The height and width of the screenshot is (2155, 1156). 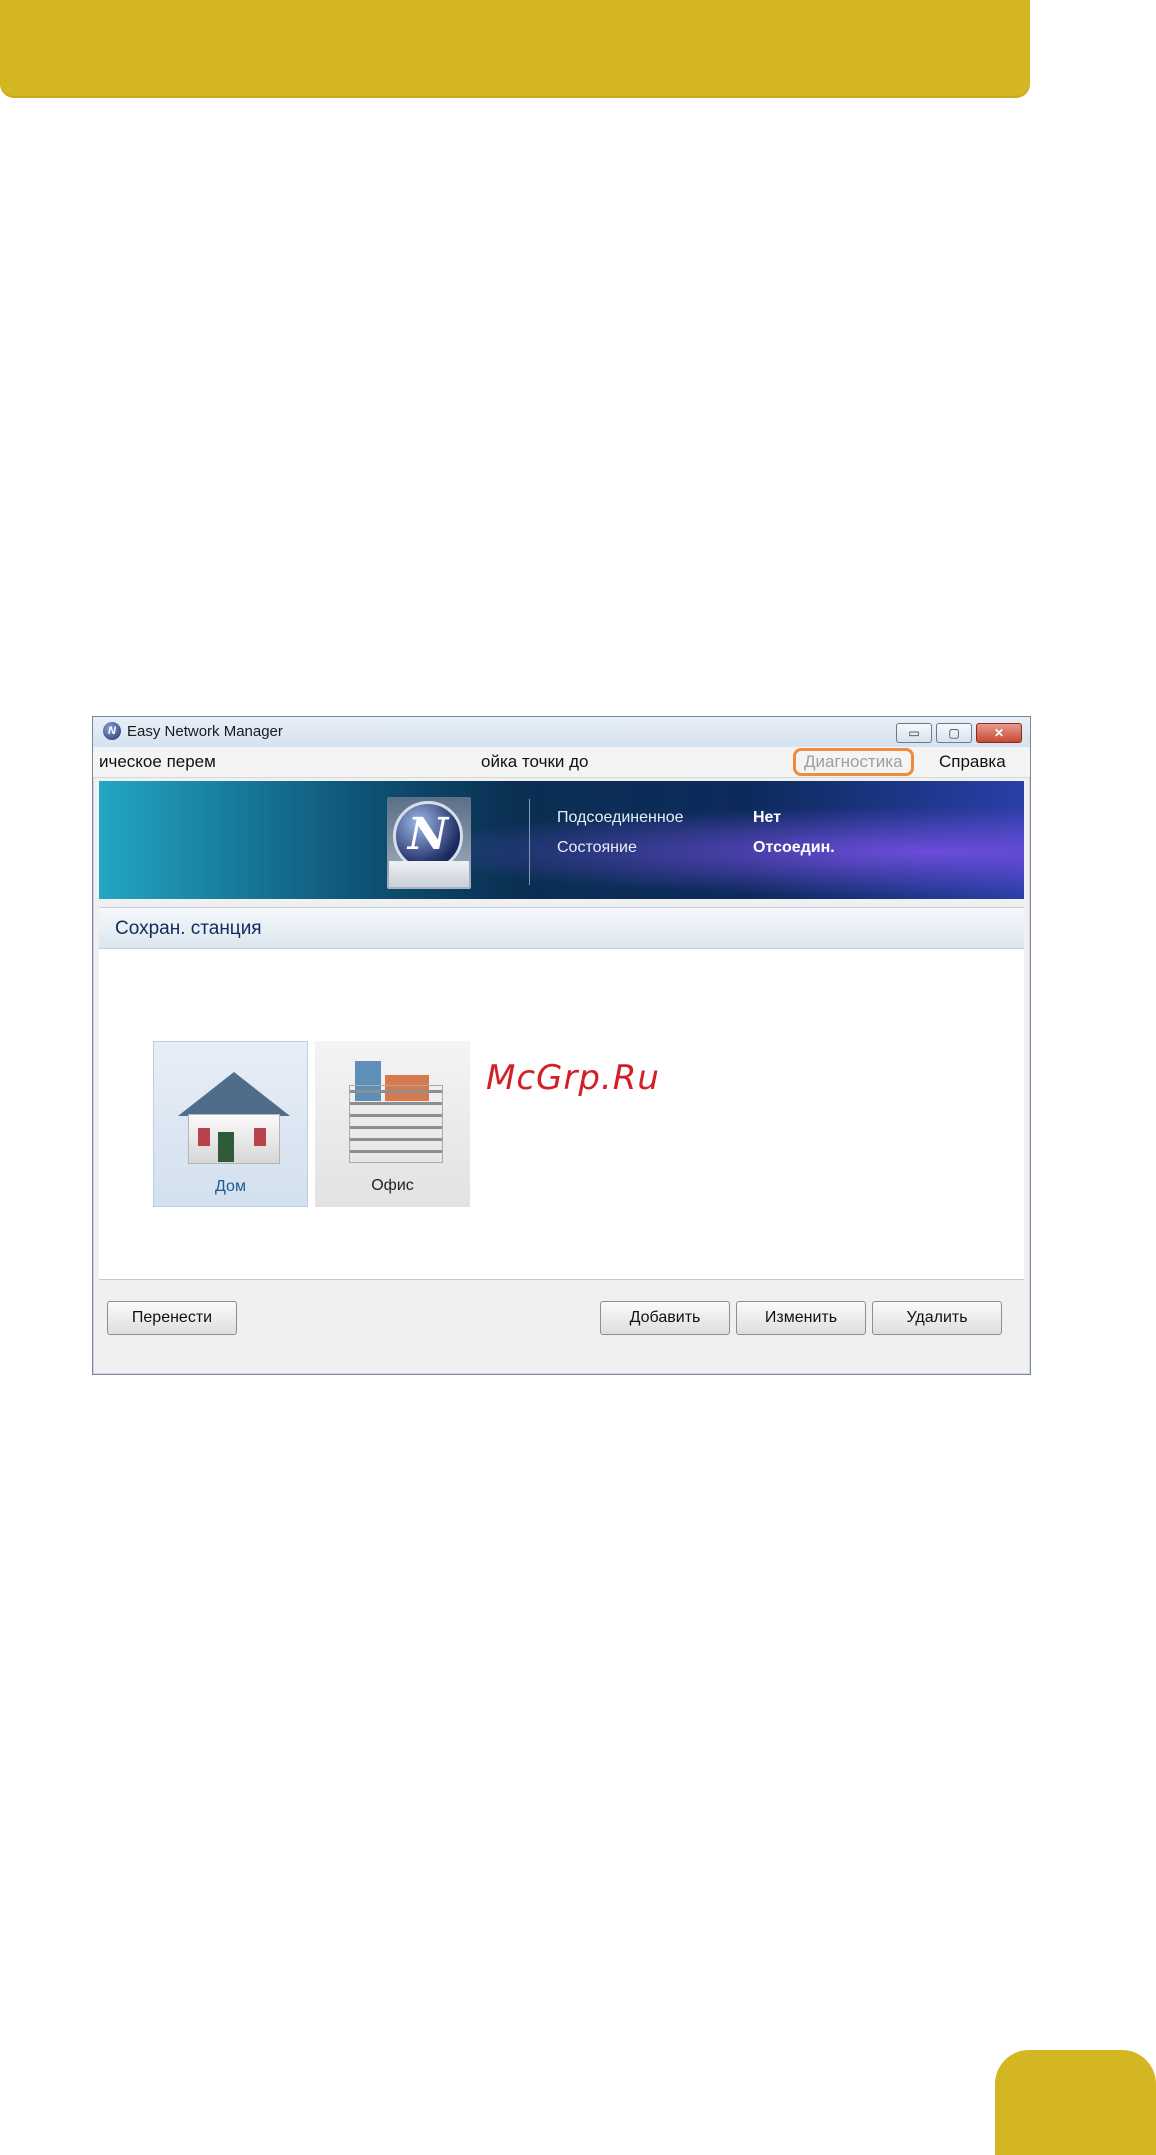 I want to click on stations-list: Дом Офис, so click(x=561, y=1114).